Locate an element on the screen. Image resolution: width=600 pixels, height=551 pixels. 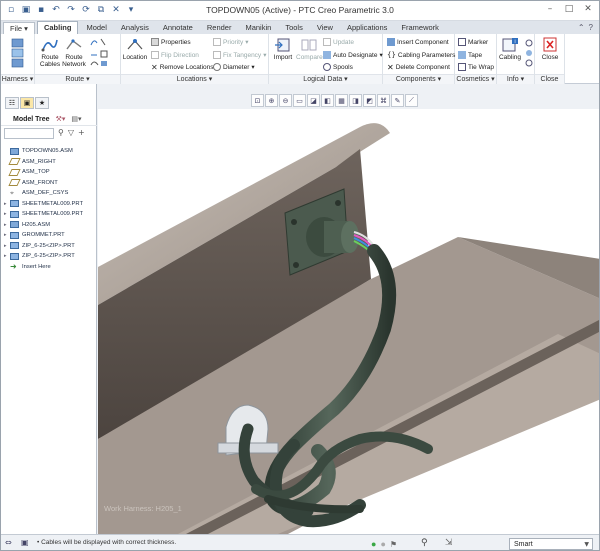
tree-item-label: TOPDOWN05.ASM is located at coordinates (47, 151).